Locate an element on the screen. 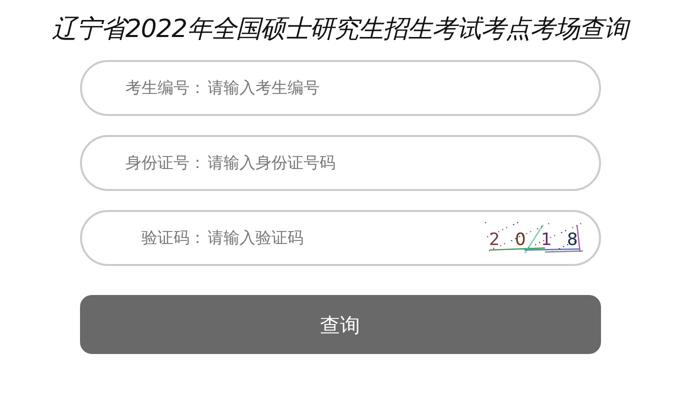  field-label: 验证码： is located at coordinates (173, 238).